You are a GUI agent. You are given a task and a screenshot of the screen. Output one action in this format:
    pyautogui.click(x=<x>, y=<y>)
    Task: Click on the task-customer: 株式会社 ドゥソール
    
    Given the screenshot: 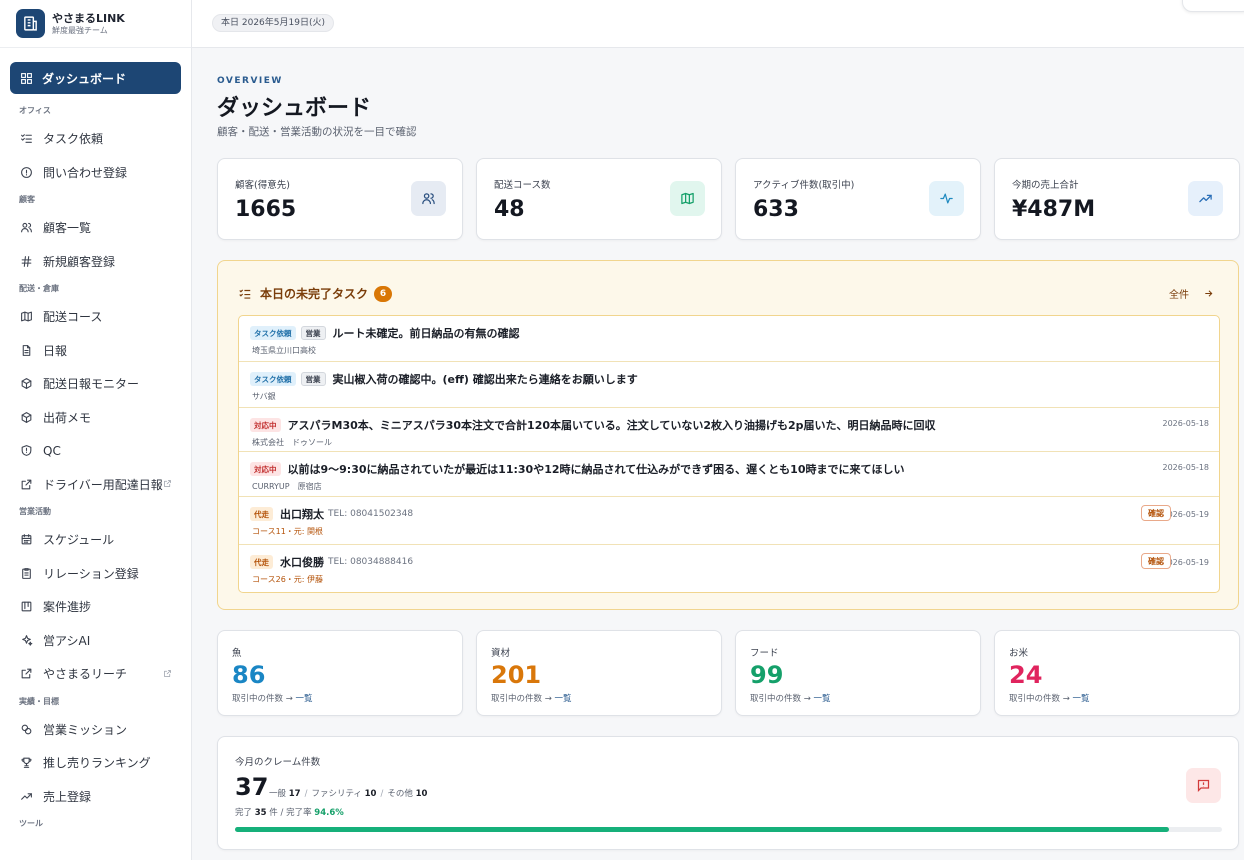 What is the action you would take?
    pyautogui.click(x=292, y=442)
    